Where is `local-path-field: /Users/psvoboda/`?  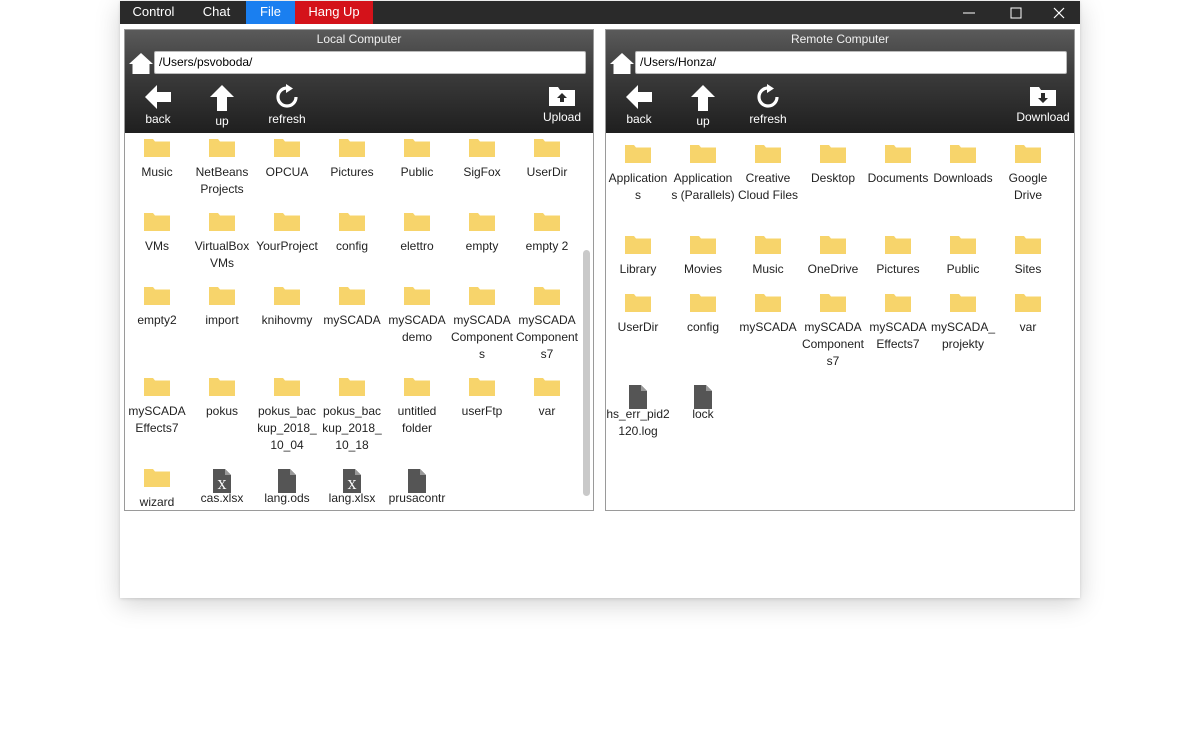
local-path-field: /Users/psvoboda/ is located at coordinates (370, 62).